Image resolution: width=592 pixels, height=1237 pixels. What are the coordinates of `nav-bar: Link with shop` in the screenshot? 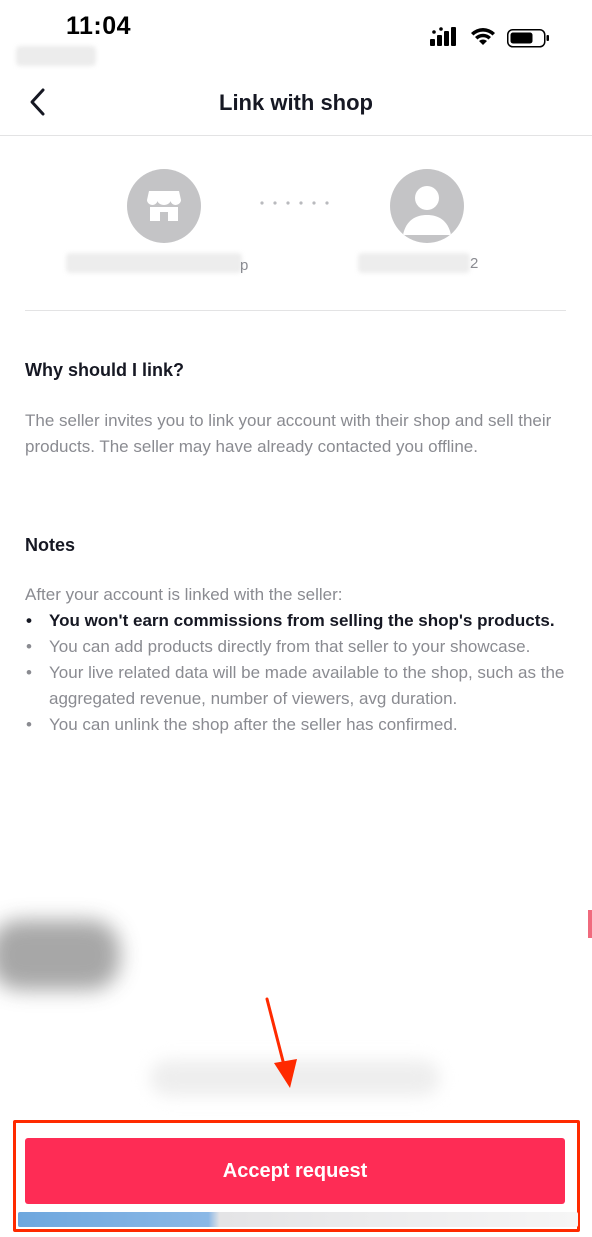 It's located at (296, 103).